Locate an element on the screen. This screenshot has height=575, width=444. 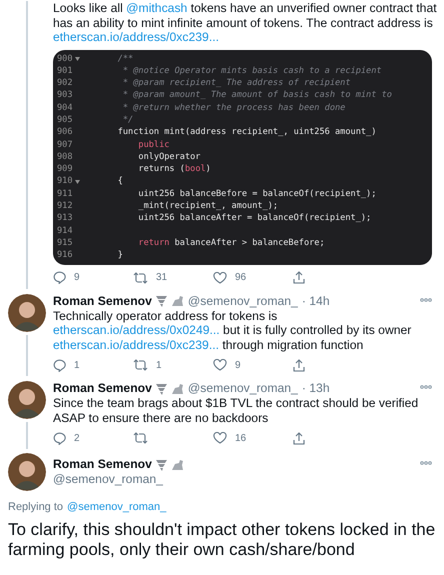
tweet-text: To clarify, this shouldn't impact other tokens locked in the farming pools, only their own cash/share/bond is located at coordinates (221, 540).